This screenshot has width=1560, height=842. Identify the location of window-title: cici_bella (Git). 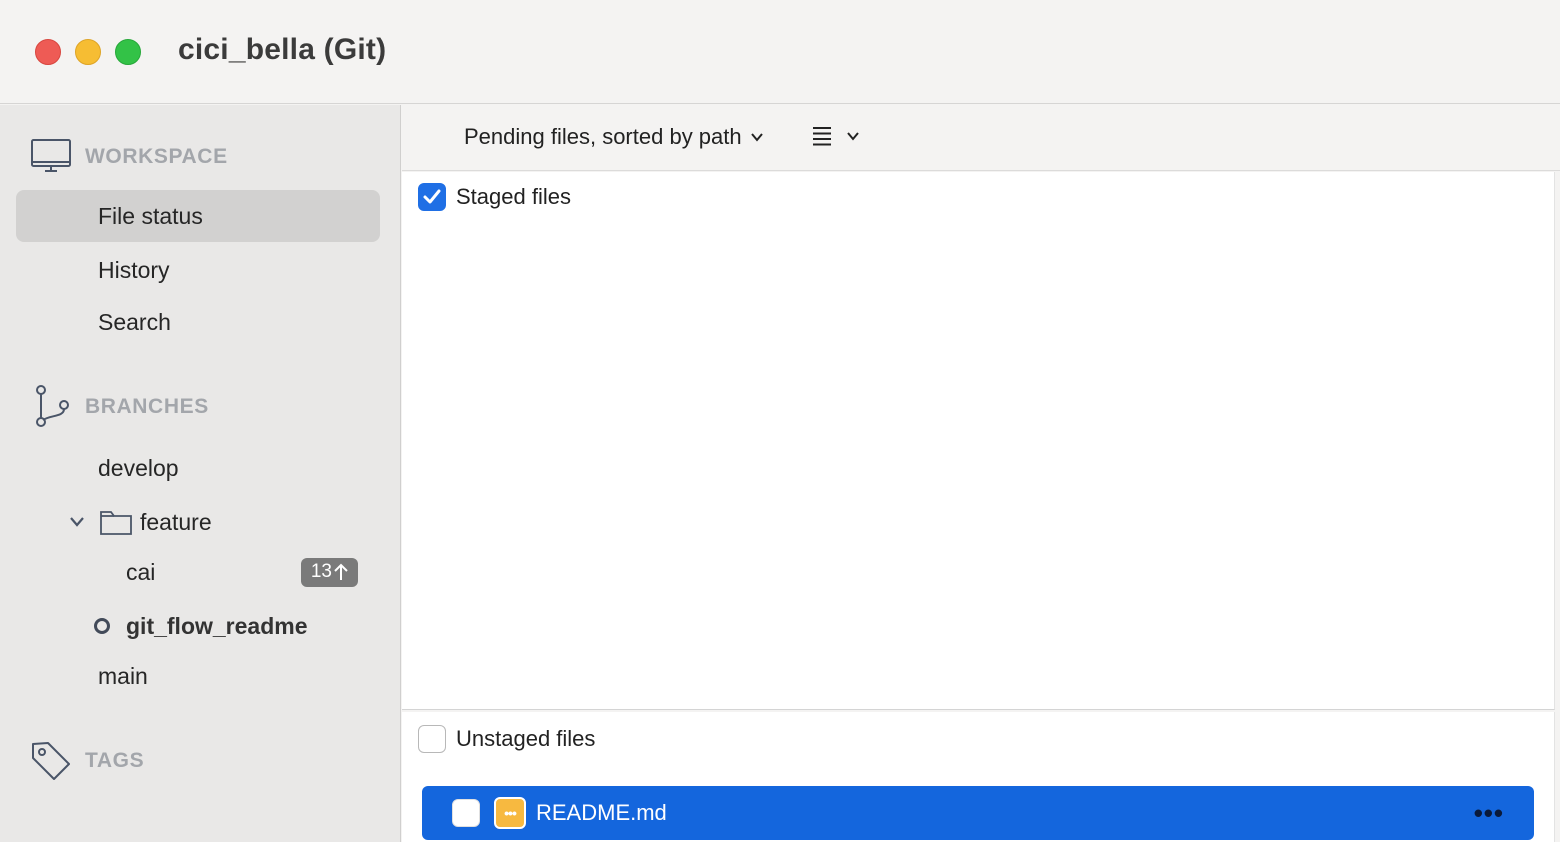
(282, 49).